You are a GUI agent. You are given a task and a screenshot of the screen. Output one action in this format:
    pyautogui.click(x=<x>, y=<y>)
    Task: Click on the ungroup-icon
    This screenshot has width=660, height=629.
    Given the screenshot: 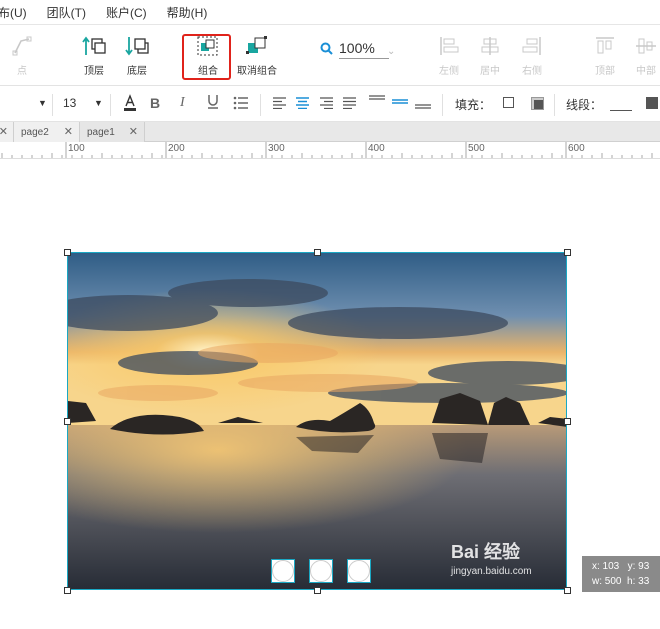 What is the action you would take?
    pyautogui.click(x=257, y=46)
    